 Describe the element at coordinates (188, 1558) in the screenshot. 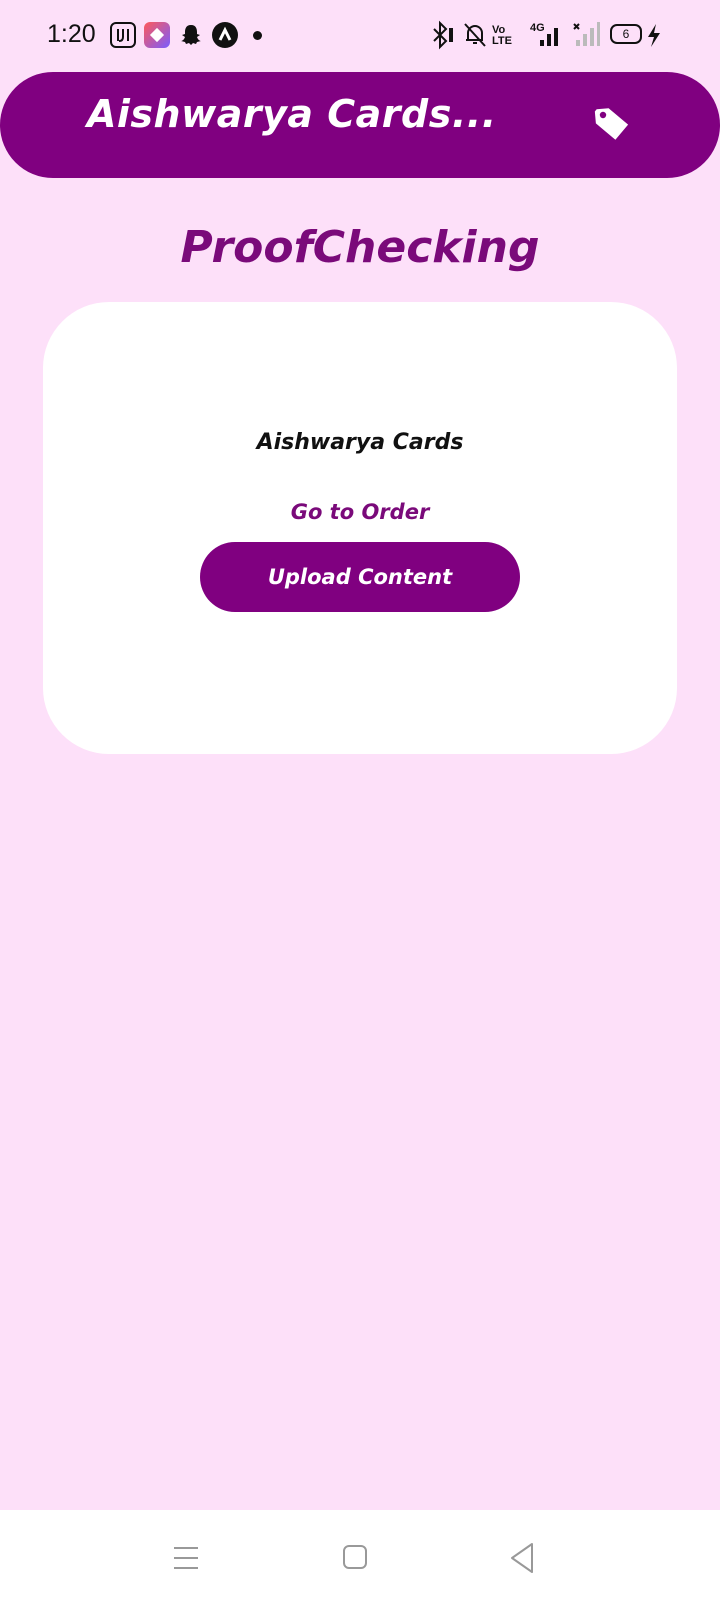

I see `menu-icon` at that location.